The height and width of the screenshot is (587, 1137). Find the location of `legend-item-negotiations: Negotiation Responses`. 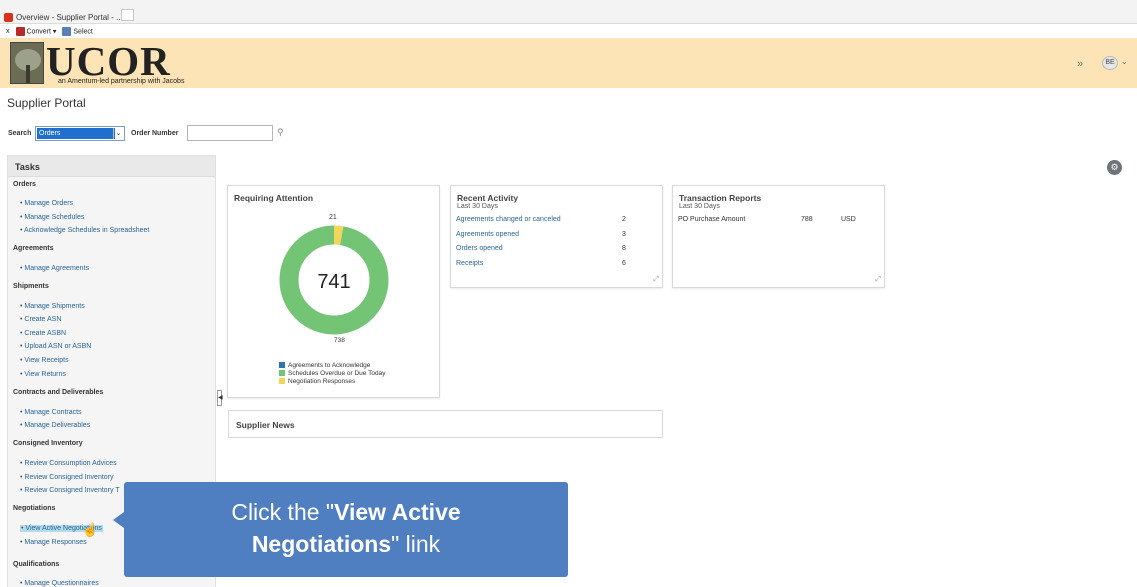

legend-item-negotiations: Negotiation Responses is located at coordinates (317, 381).